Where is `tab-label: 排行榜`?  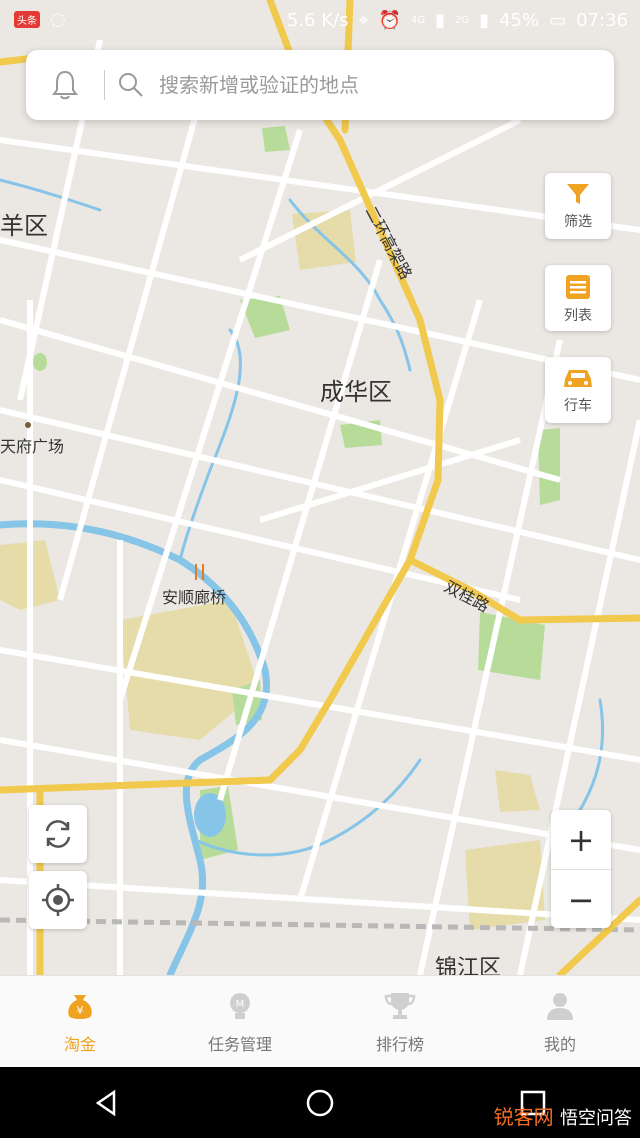
tab-label: 排行榜 is located at coordinates (399, 1044).